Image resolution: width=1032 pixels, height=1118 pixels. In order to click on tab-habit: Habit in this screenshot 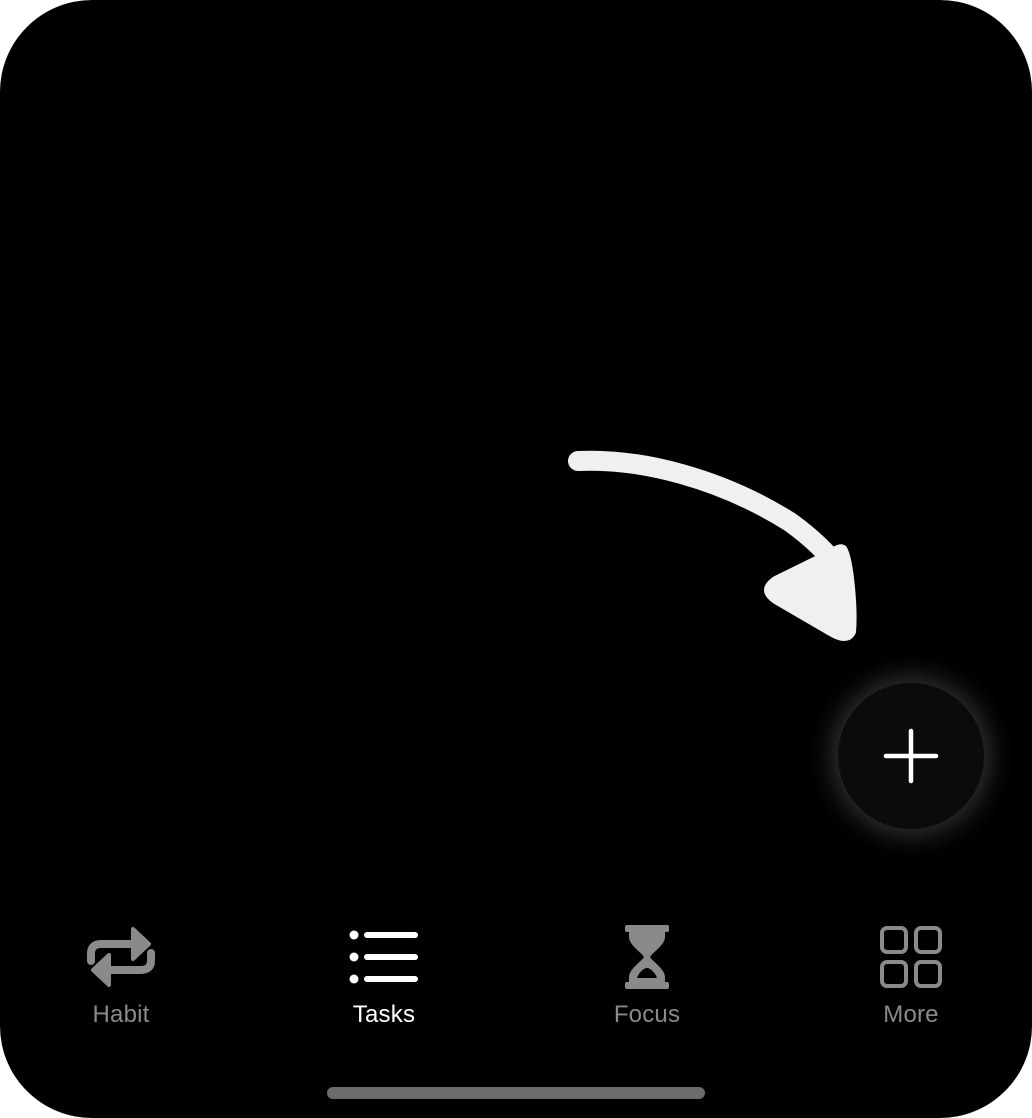, I will do `click(121, 970)`.